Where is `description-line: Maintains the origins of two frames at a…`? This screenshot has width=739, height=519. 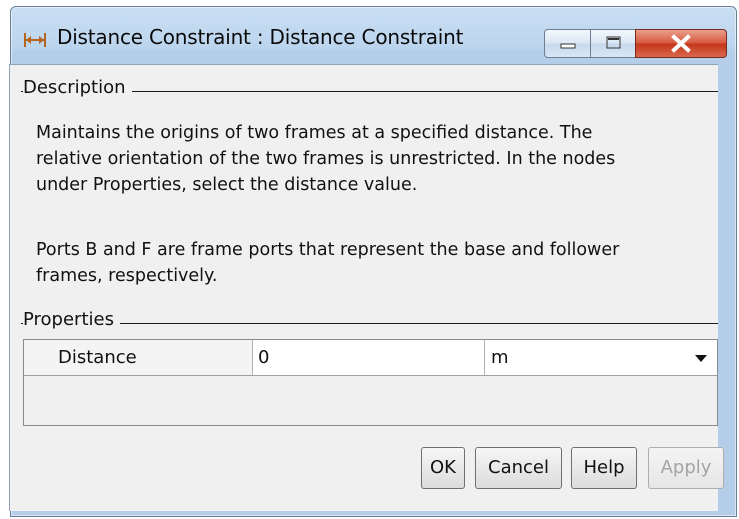 description-line: Maintains the origins of two frames at a… is located at coordinates (314, 133).